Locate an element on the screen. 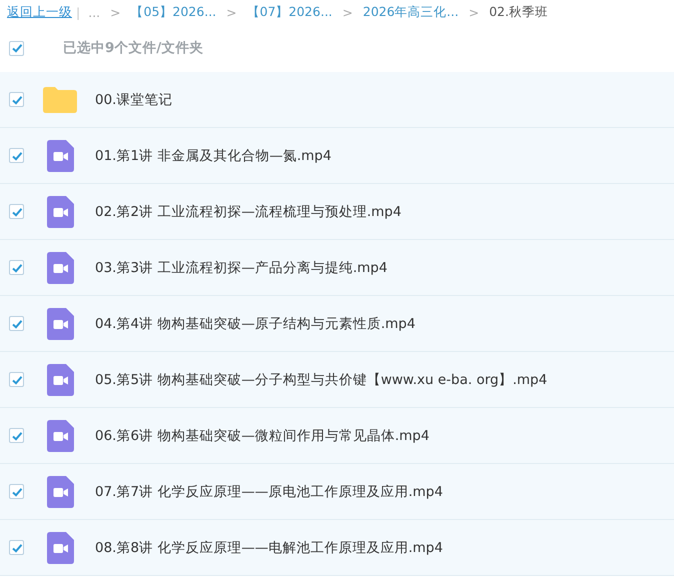  file-name: 00.课堂笔记 is located at coordinates (133, 99).